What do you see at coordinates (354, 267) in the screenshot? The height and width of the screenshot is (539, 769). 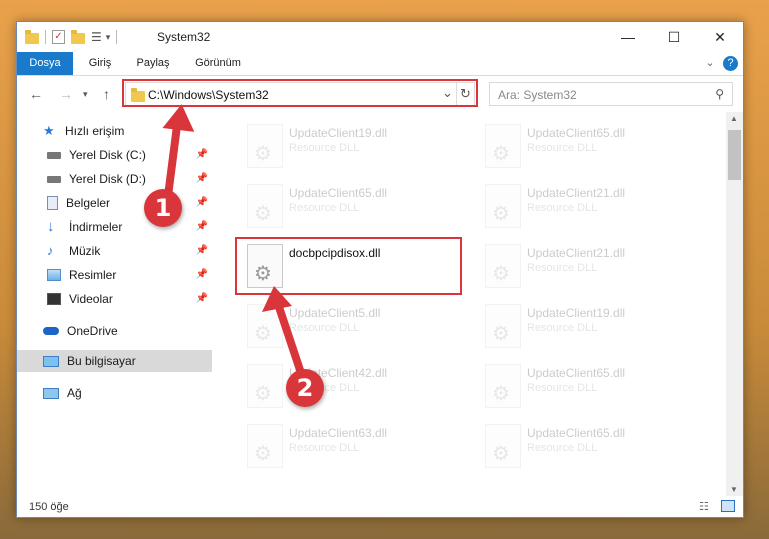 I see `file-item-selected: docbpcipdisox.dll` at bounding box center [354, 267].